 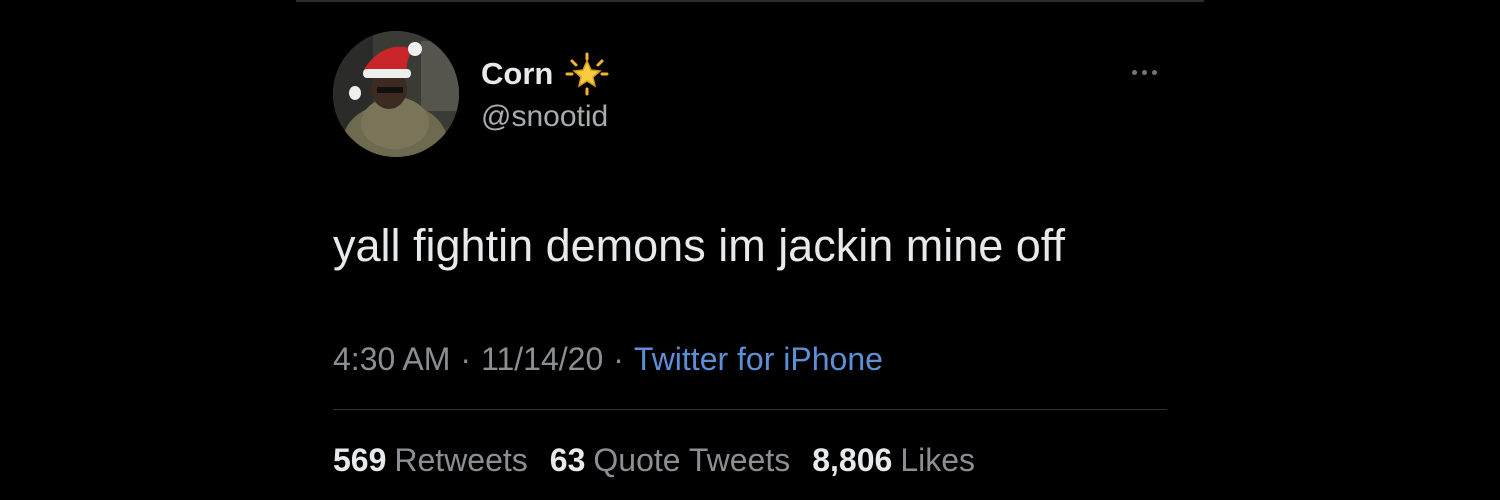 I want to click on avatar, so click(x=396, y=94).